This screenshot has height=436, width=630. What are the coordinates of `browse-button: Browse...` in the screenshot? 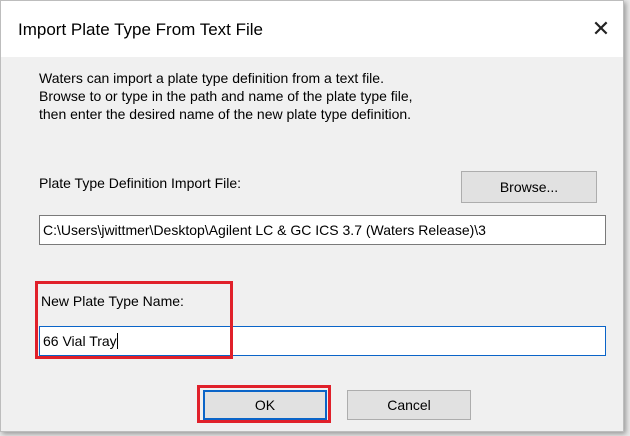 It's located at (529, 187).